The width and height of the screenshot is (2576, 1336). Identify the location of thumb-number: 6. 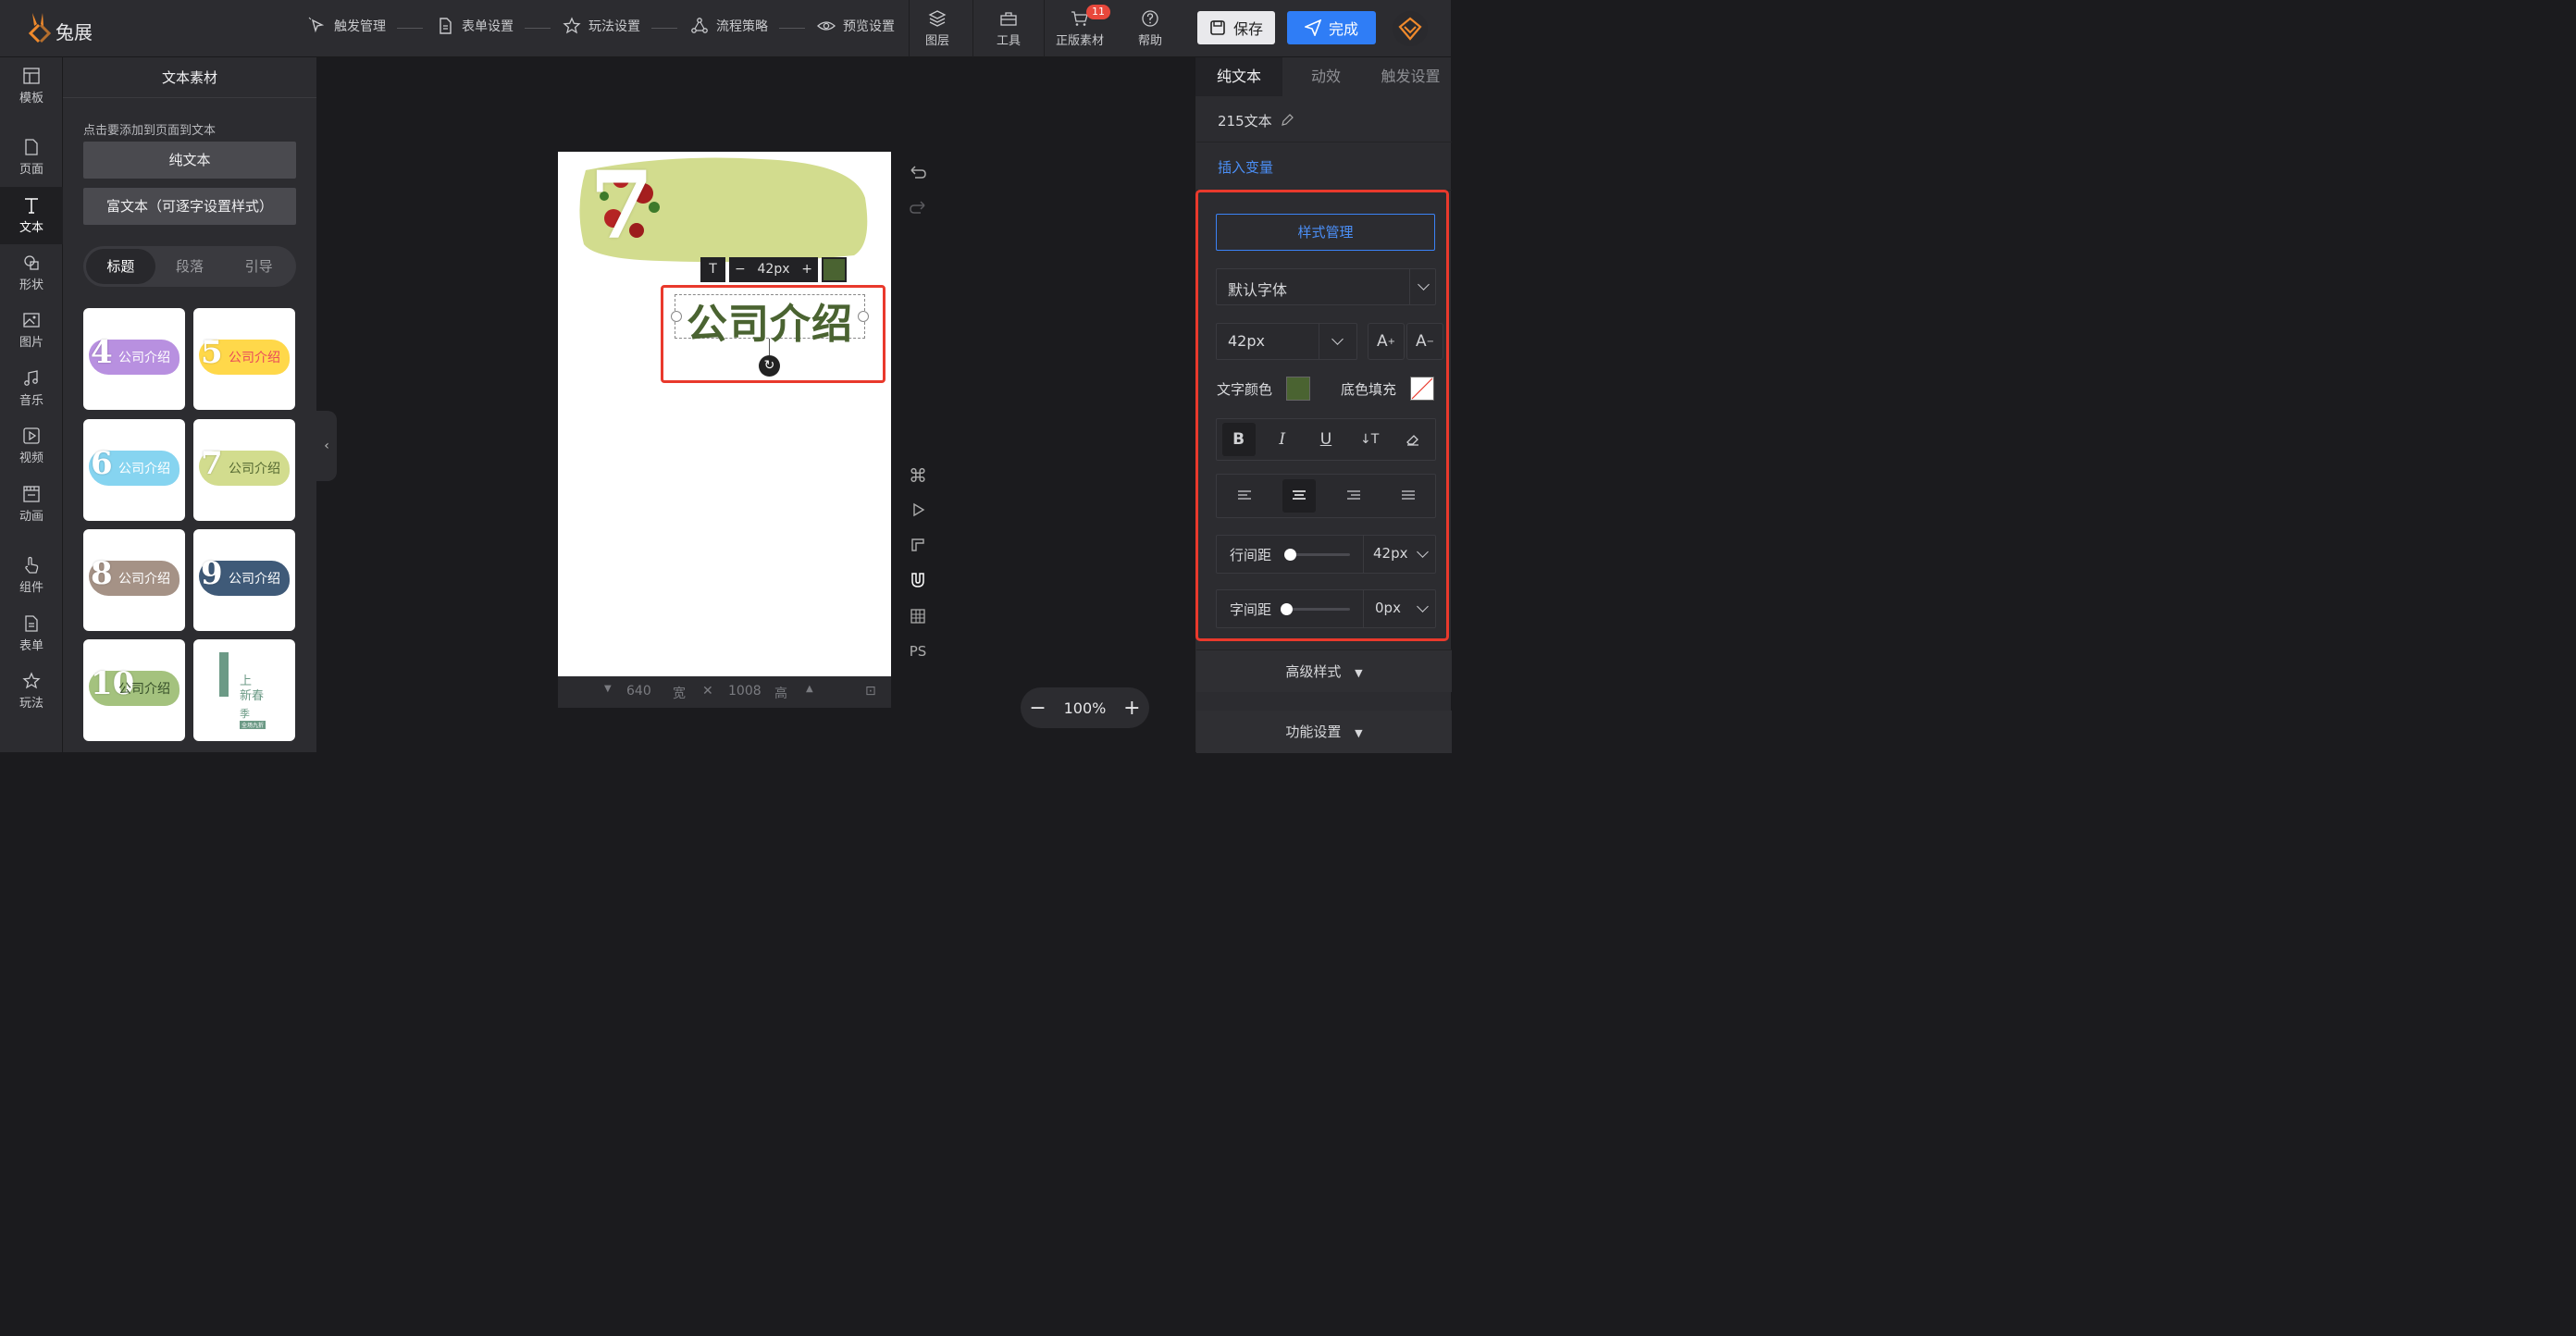
(102, 464).